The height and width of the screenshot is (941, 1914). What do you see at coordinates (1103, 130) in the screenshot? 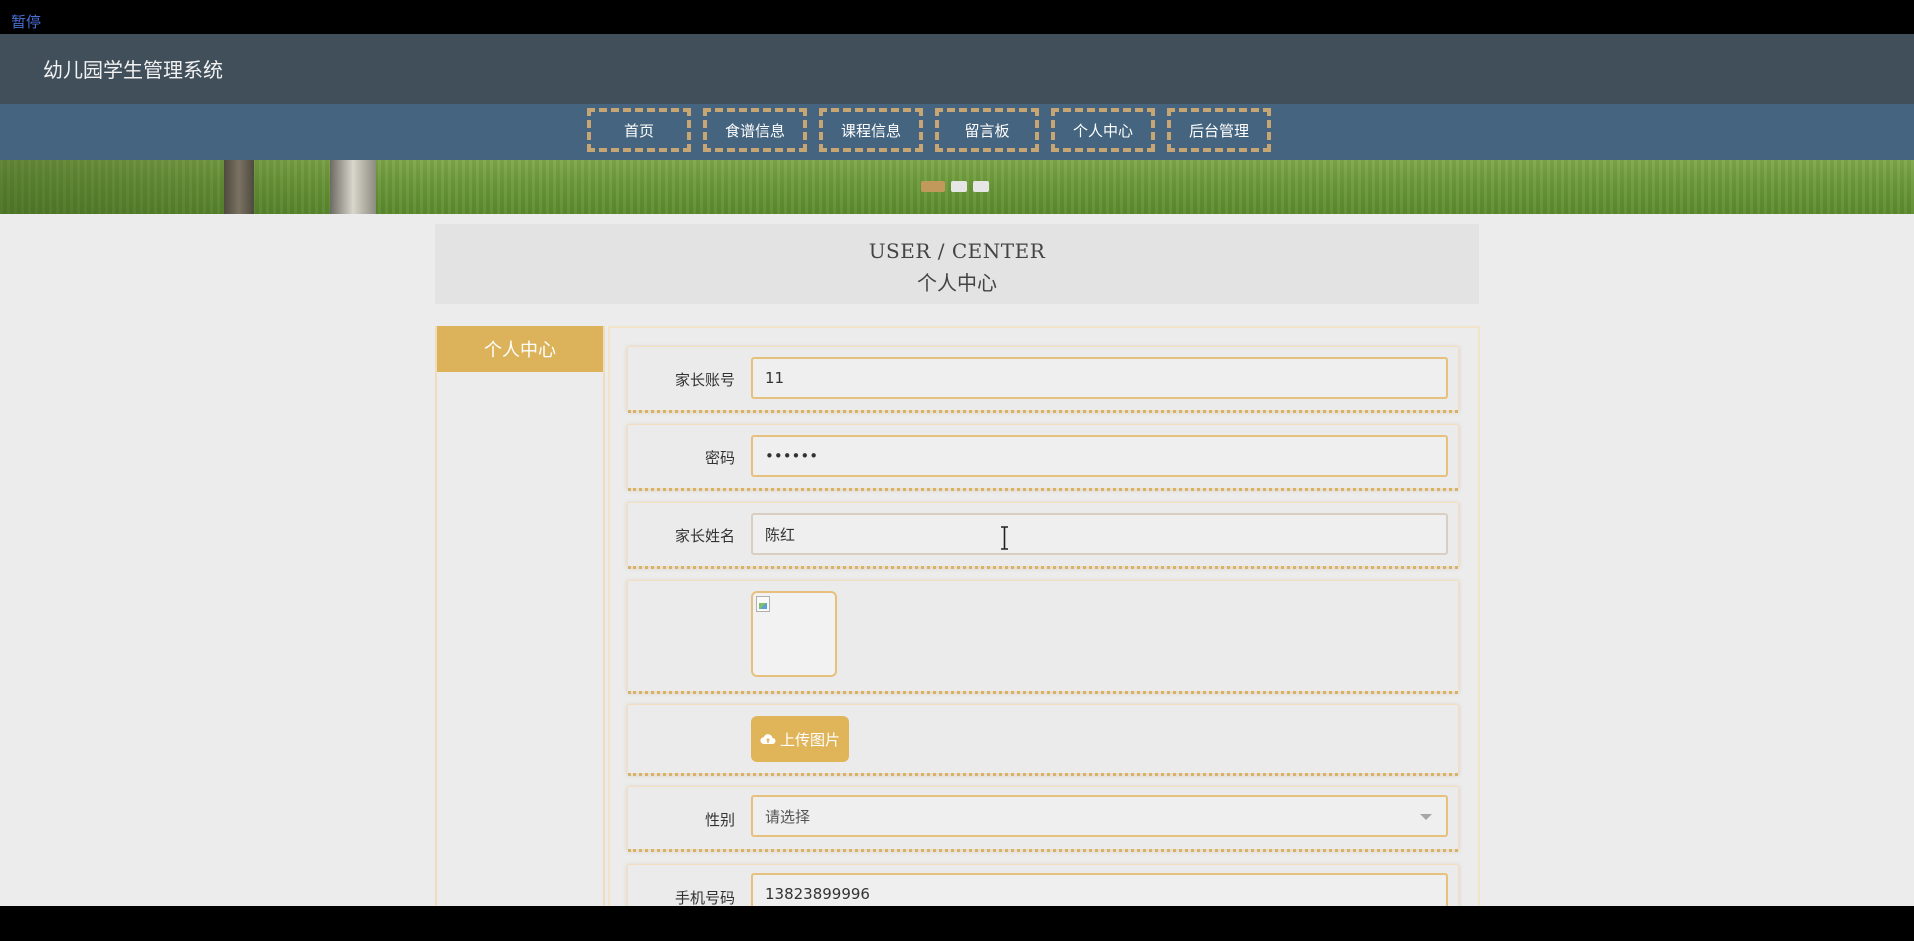
I see `nav-item-user-center: 个人中心` at bounding box center [1103, 130].